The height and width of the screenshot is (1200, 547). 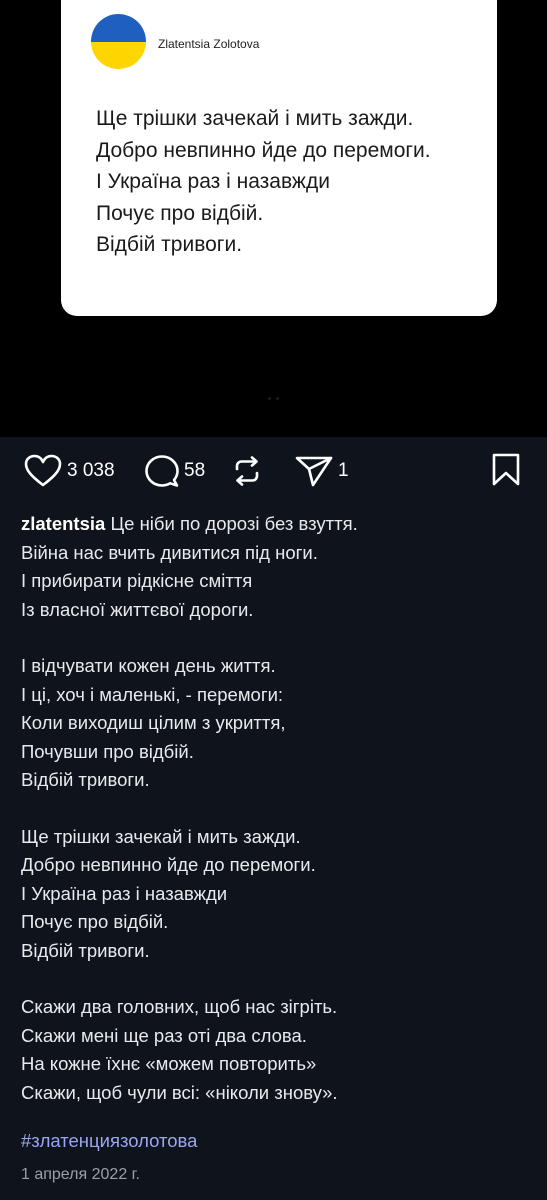 I want to click on caption-line: На кожне їхнє «можем повторить», so click(x=169, y=1063).